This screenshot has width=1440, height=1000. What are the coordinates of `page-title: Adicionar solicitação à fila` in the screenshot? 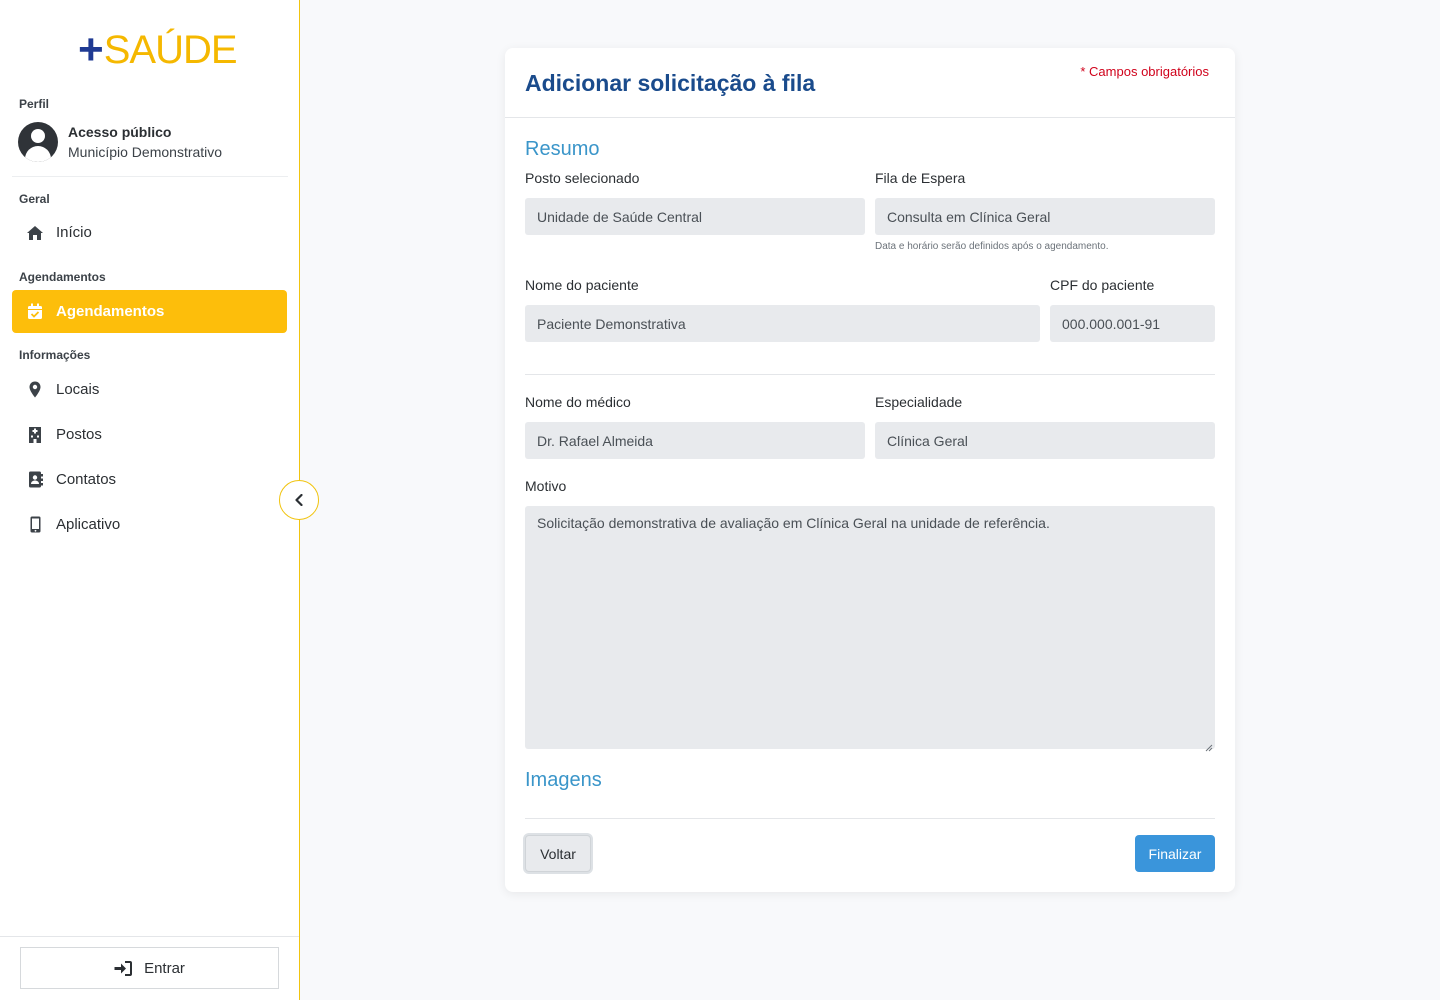 It's located at (670, 83).